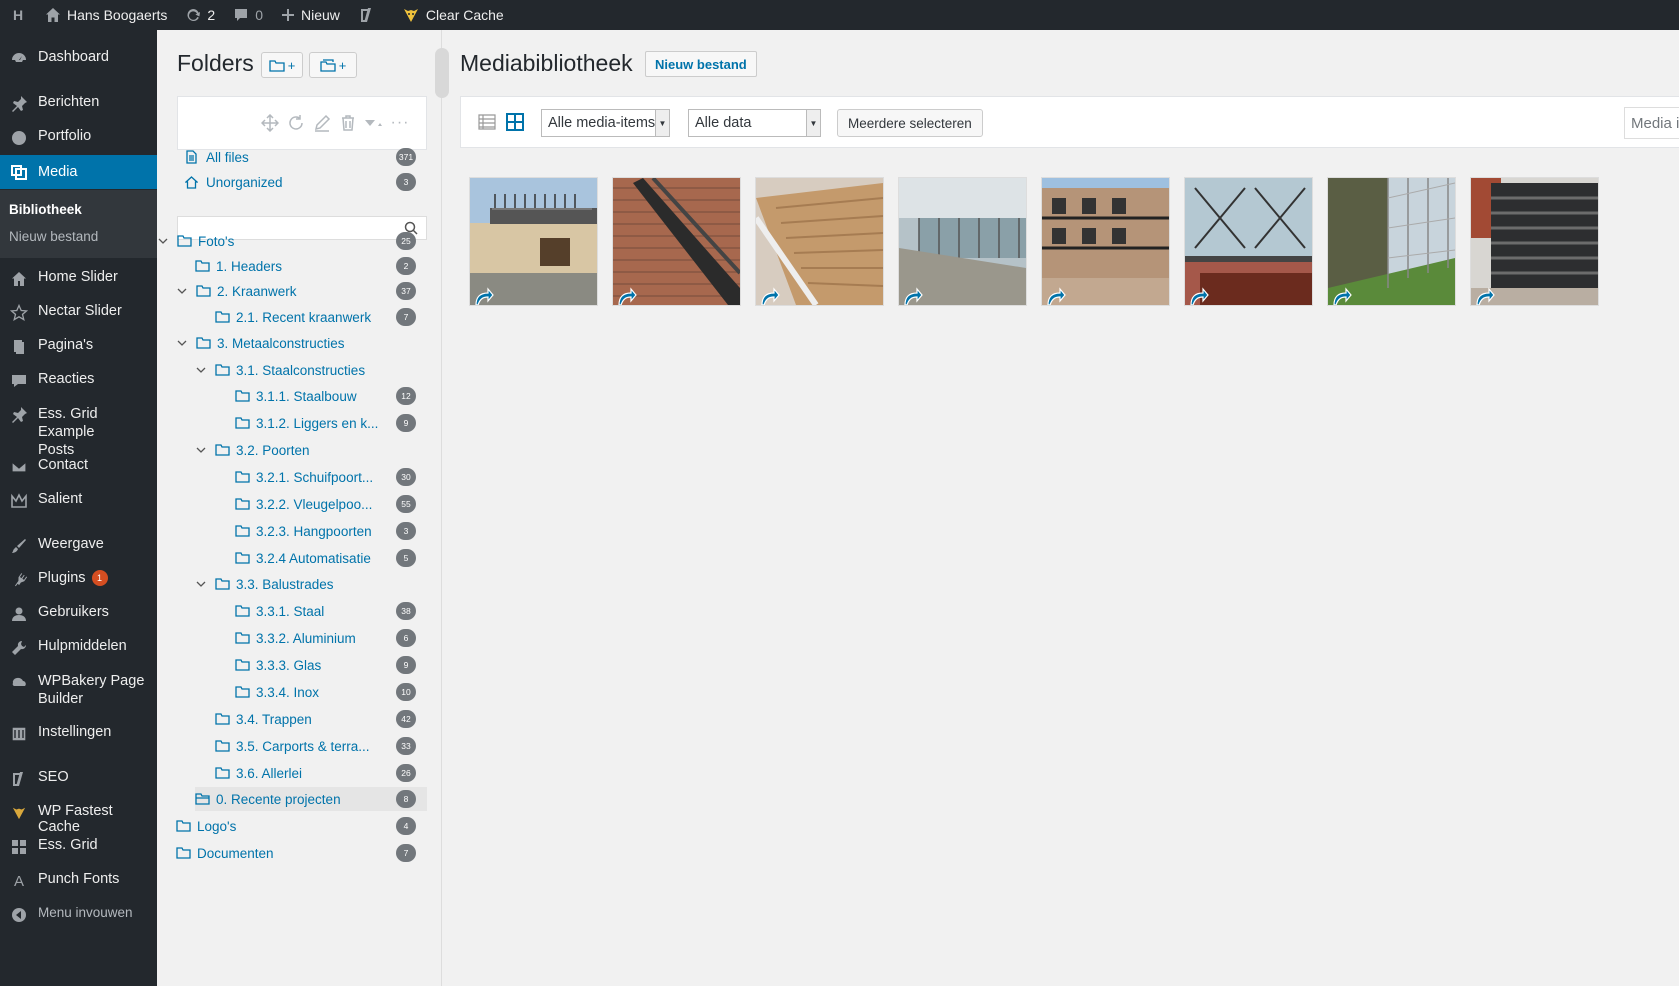 The image size is (1679, 986). What do you see at coordinates (45, 209) in the screenshot?
I see `submenu-bibliotheek: Bibliotheek` at bounding box center [45, 209].